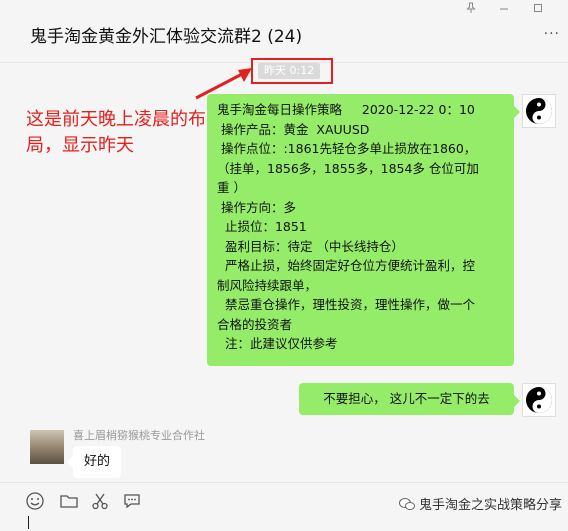 This screenshot has height=531, width=568. What do you see at coordinates (47, 447) in the screenshot?
I see `sender-avatar` at bounding box center [47, 447].